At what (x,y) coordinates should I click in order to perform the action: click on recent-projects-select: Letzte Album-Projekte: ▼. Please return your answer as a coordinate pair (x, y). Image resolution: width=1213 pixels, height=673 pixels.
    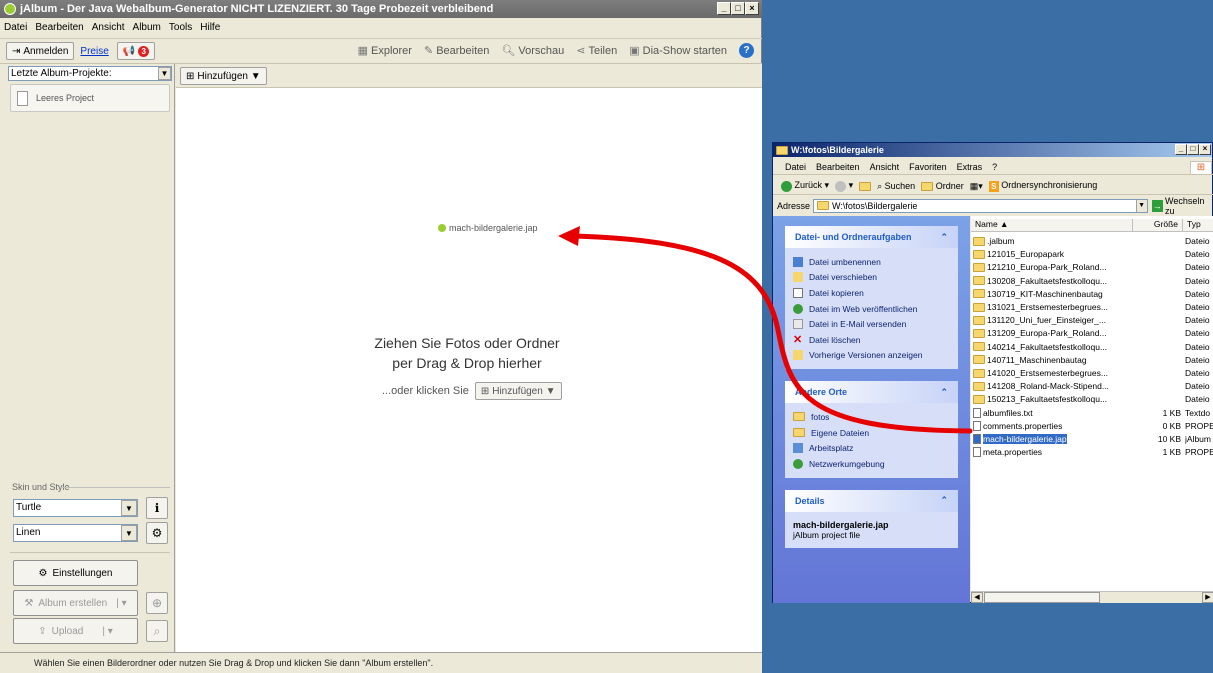
    Looking at the image, I should click on (90, 73).